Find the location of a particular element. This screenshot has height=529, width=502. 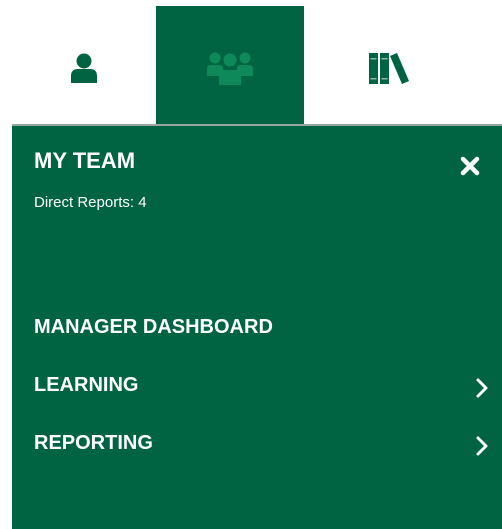

menu-item-learning: LEARNING is located at coordinates (257, 395).